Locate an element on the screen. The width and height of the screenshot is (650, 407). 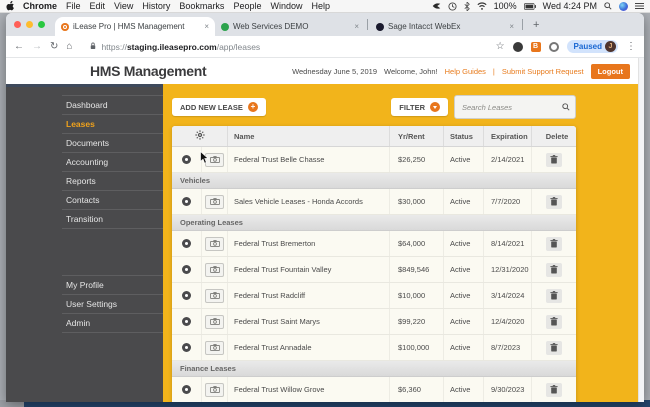
battery-icon is located at coordinates (529, 6).